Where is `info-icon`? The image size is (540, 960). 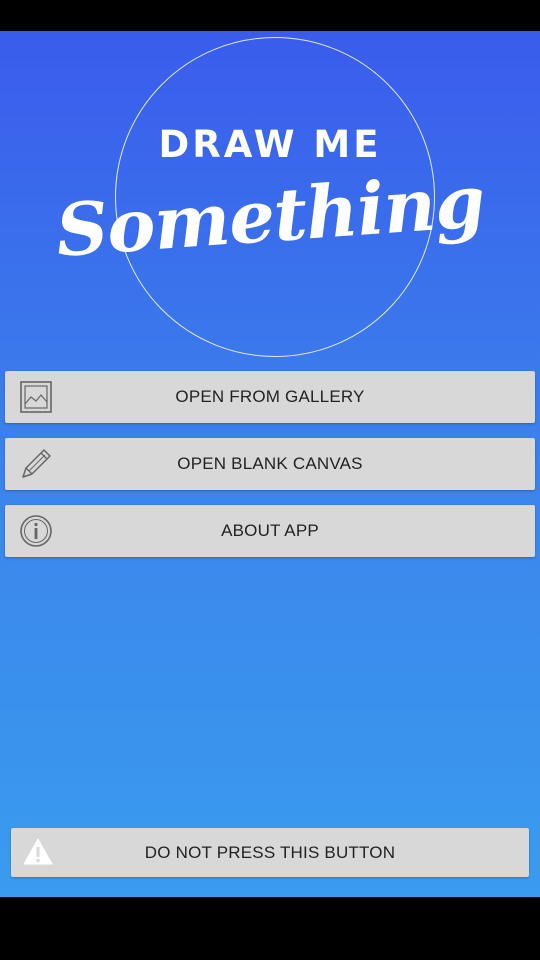
info-icon is located at coordinates (36, 531).